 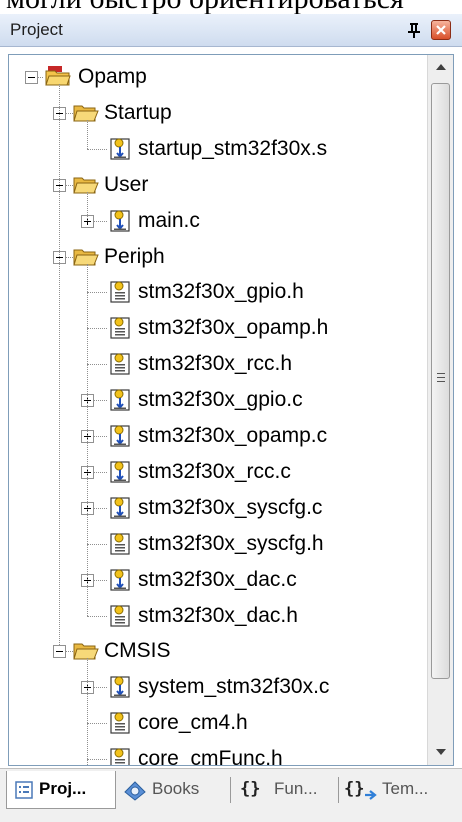 I want to click on tab-books: Books, so click(x=173, y=790).